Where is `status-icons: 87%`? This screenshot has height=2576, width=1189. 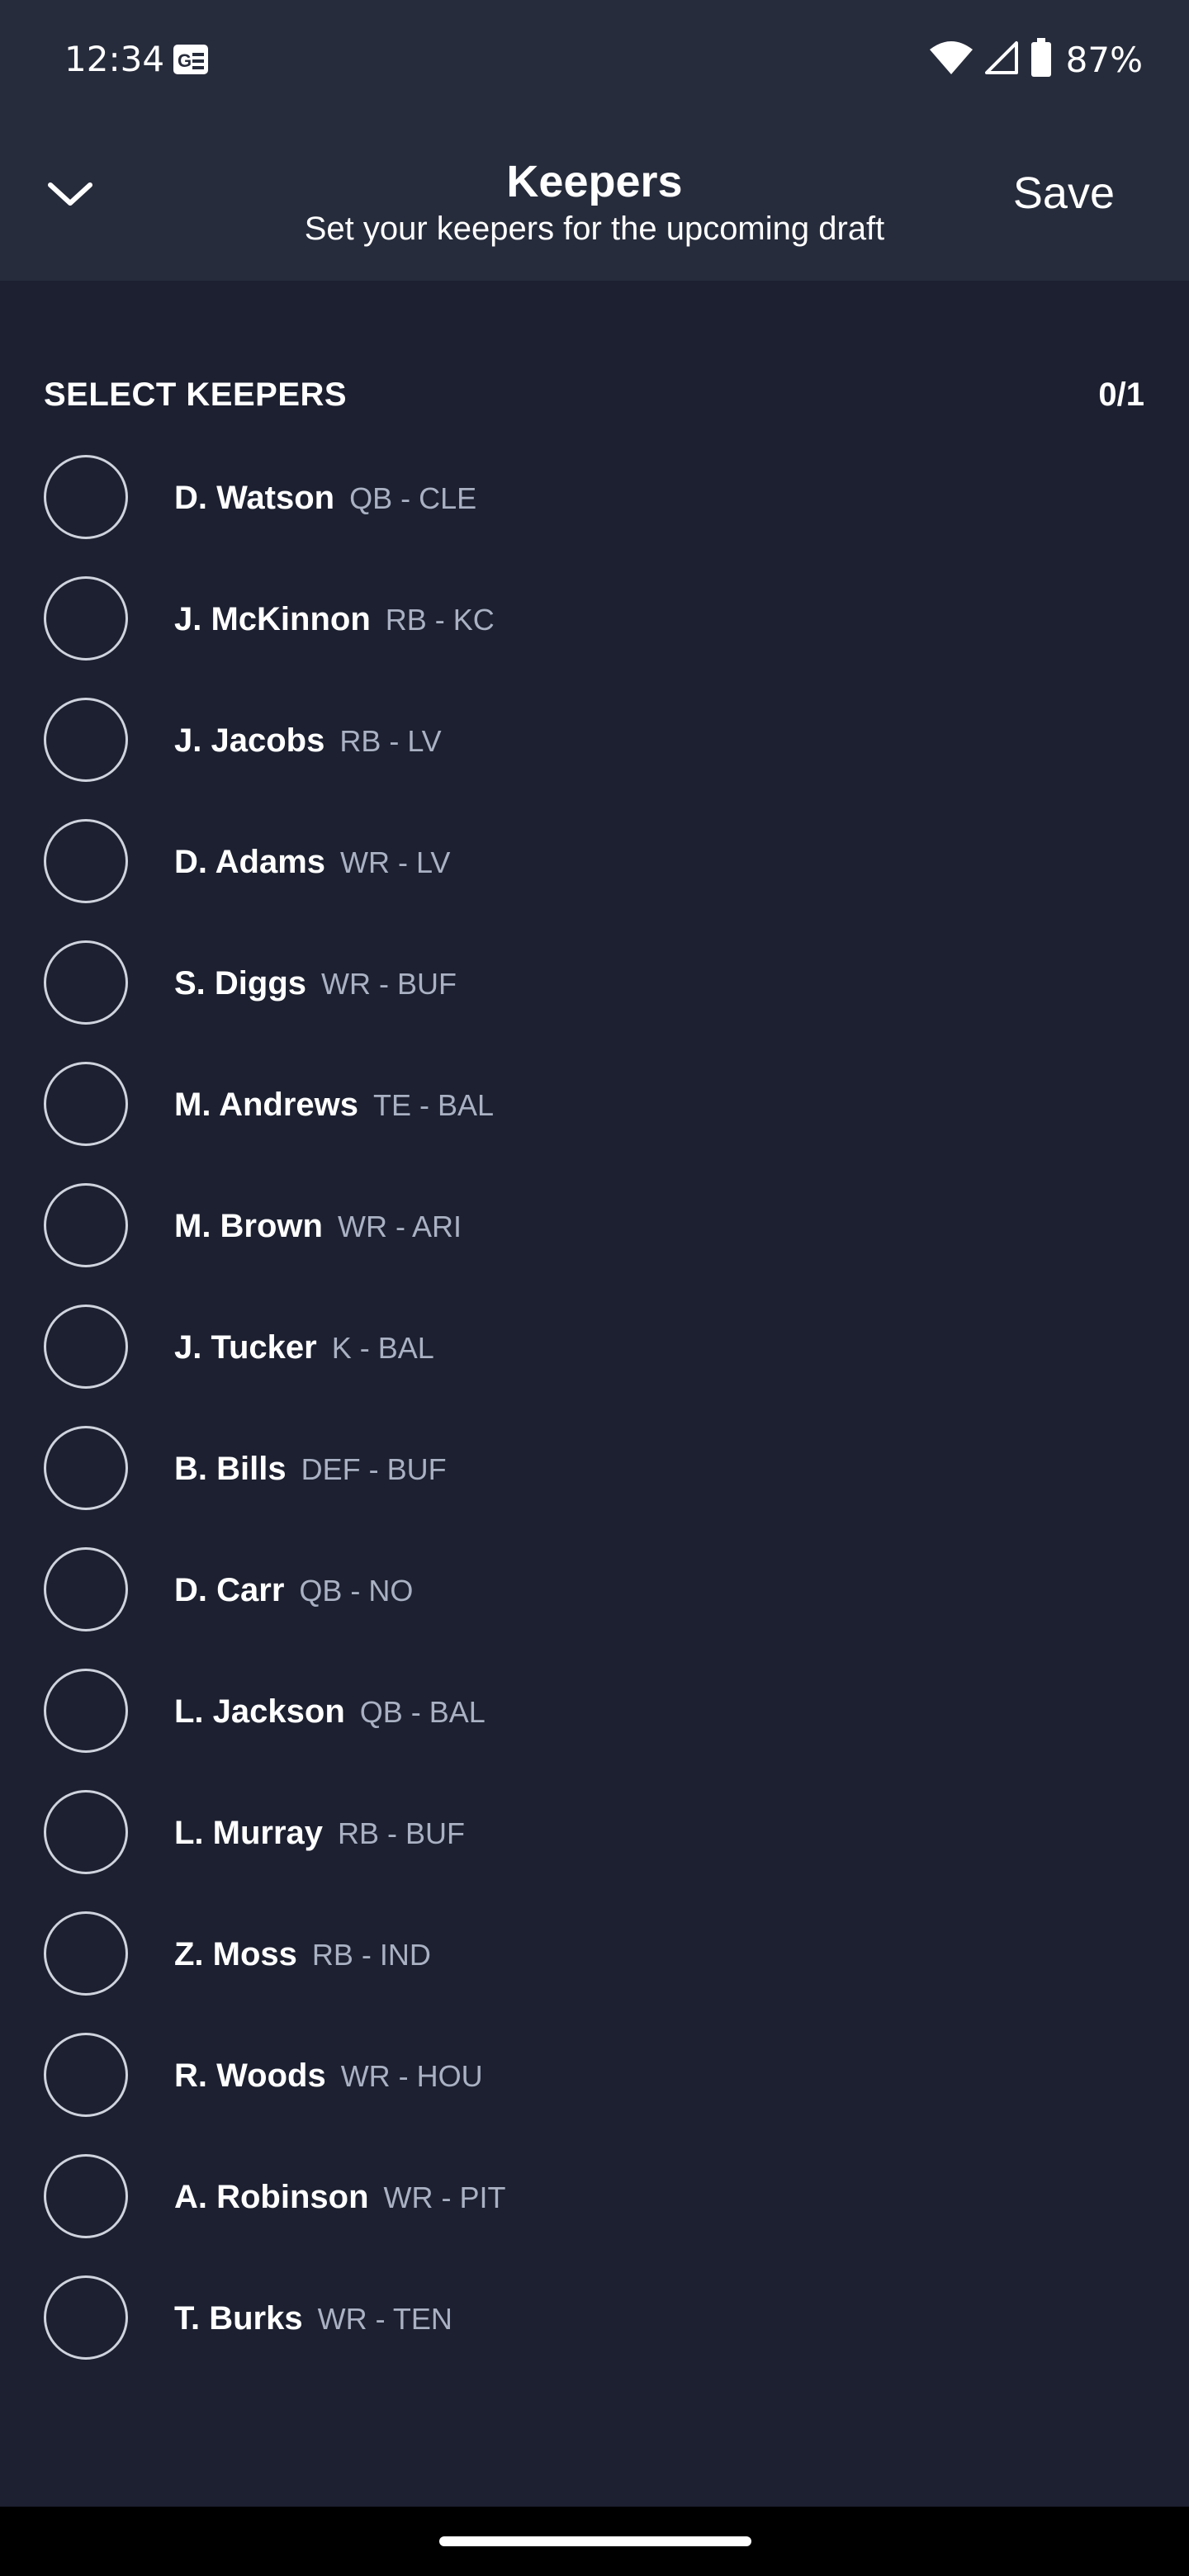
status-icons: 87% is located at coordinates (1036, 59).